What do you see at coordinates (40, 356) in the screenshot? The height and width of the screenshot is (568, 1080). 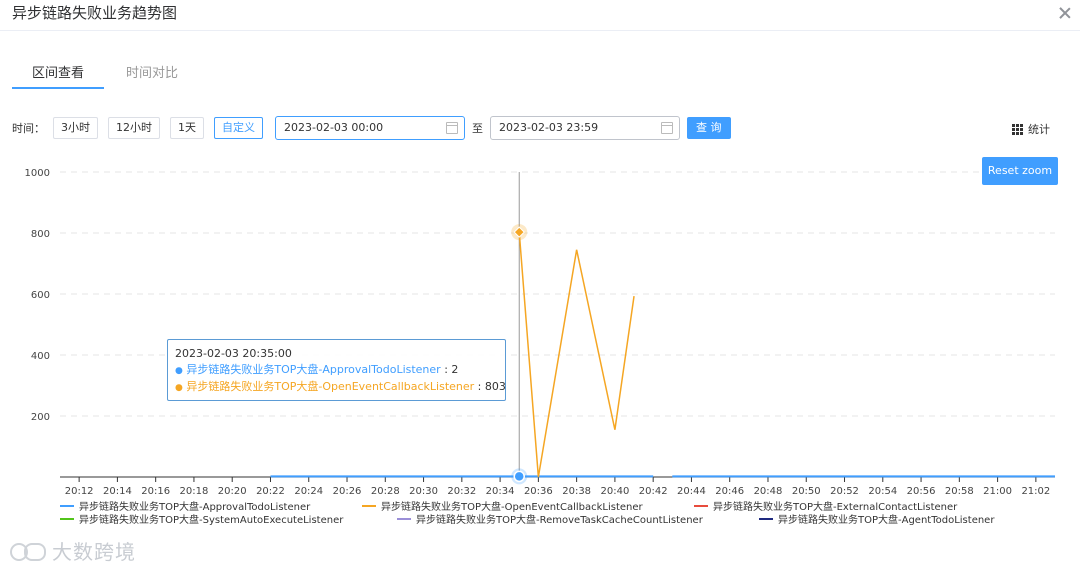 I see `y-tick-label: 400` at bounding box center [40, 356].